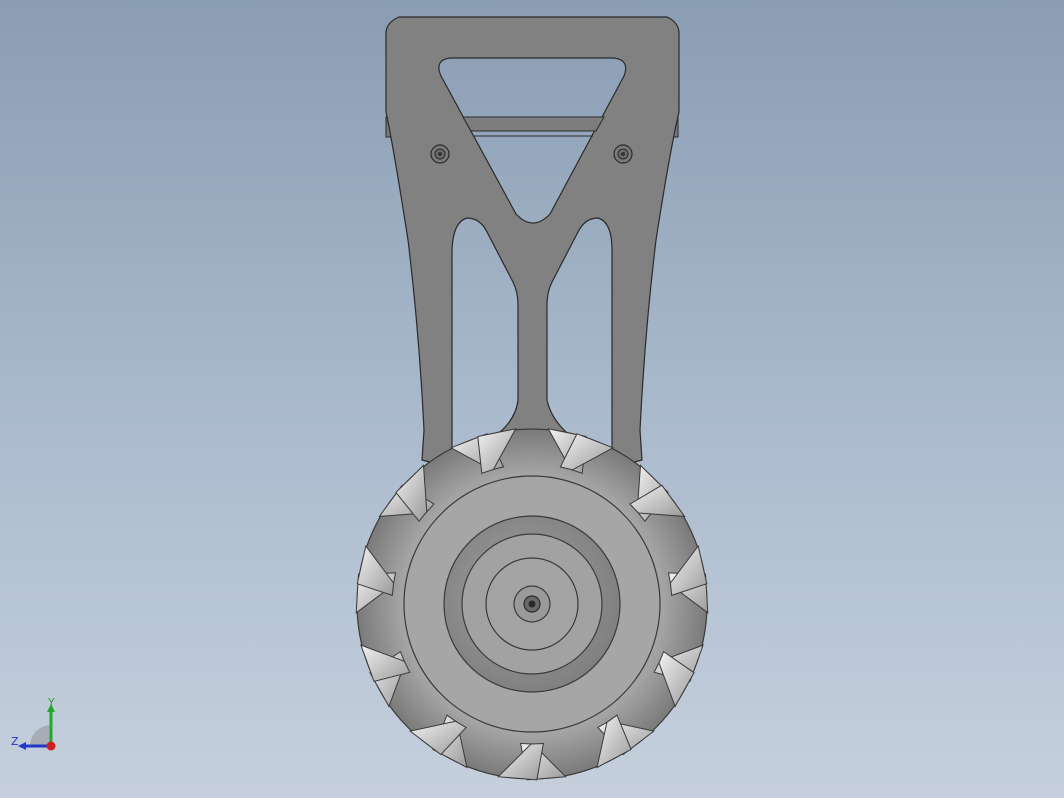 The width and height of the screenshot is (1064, 798). I want to click on left-screw, so click(440, 154).